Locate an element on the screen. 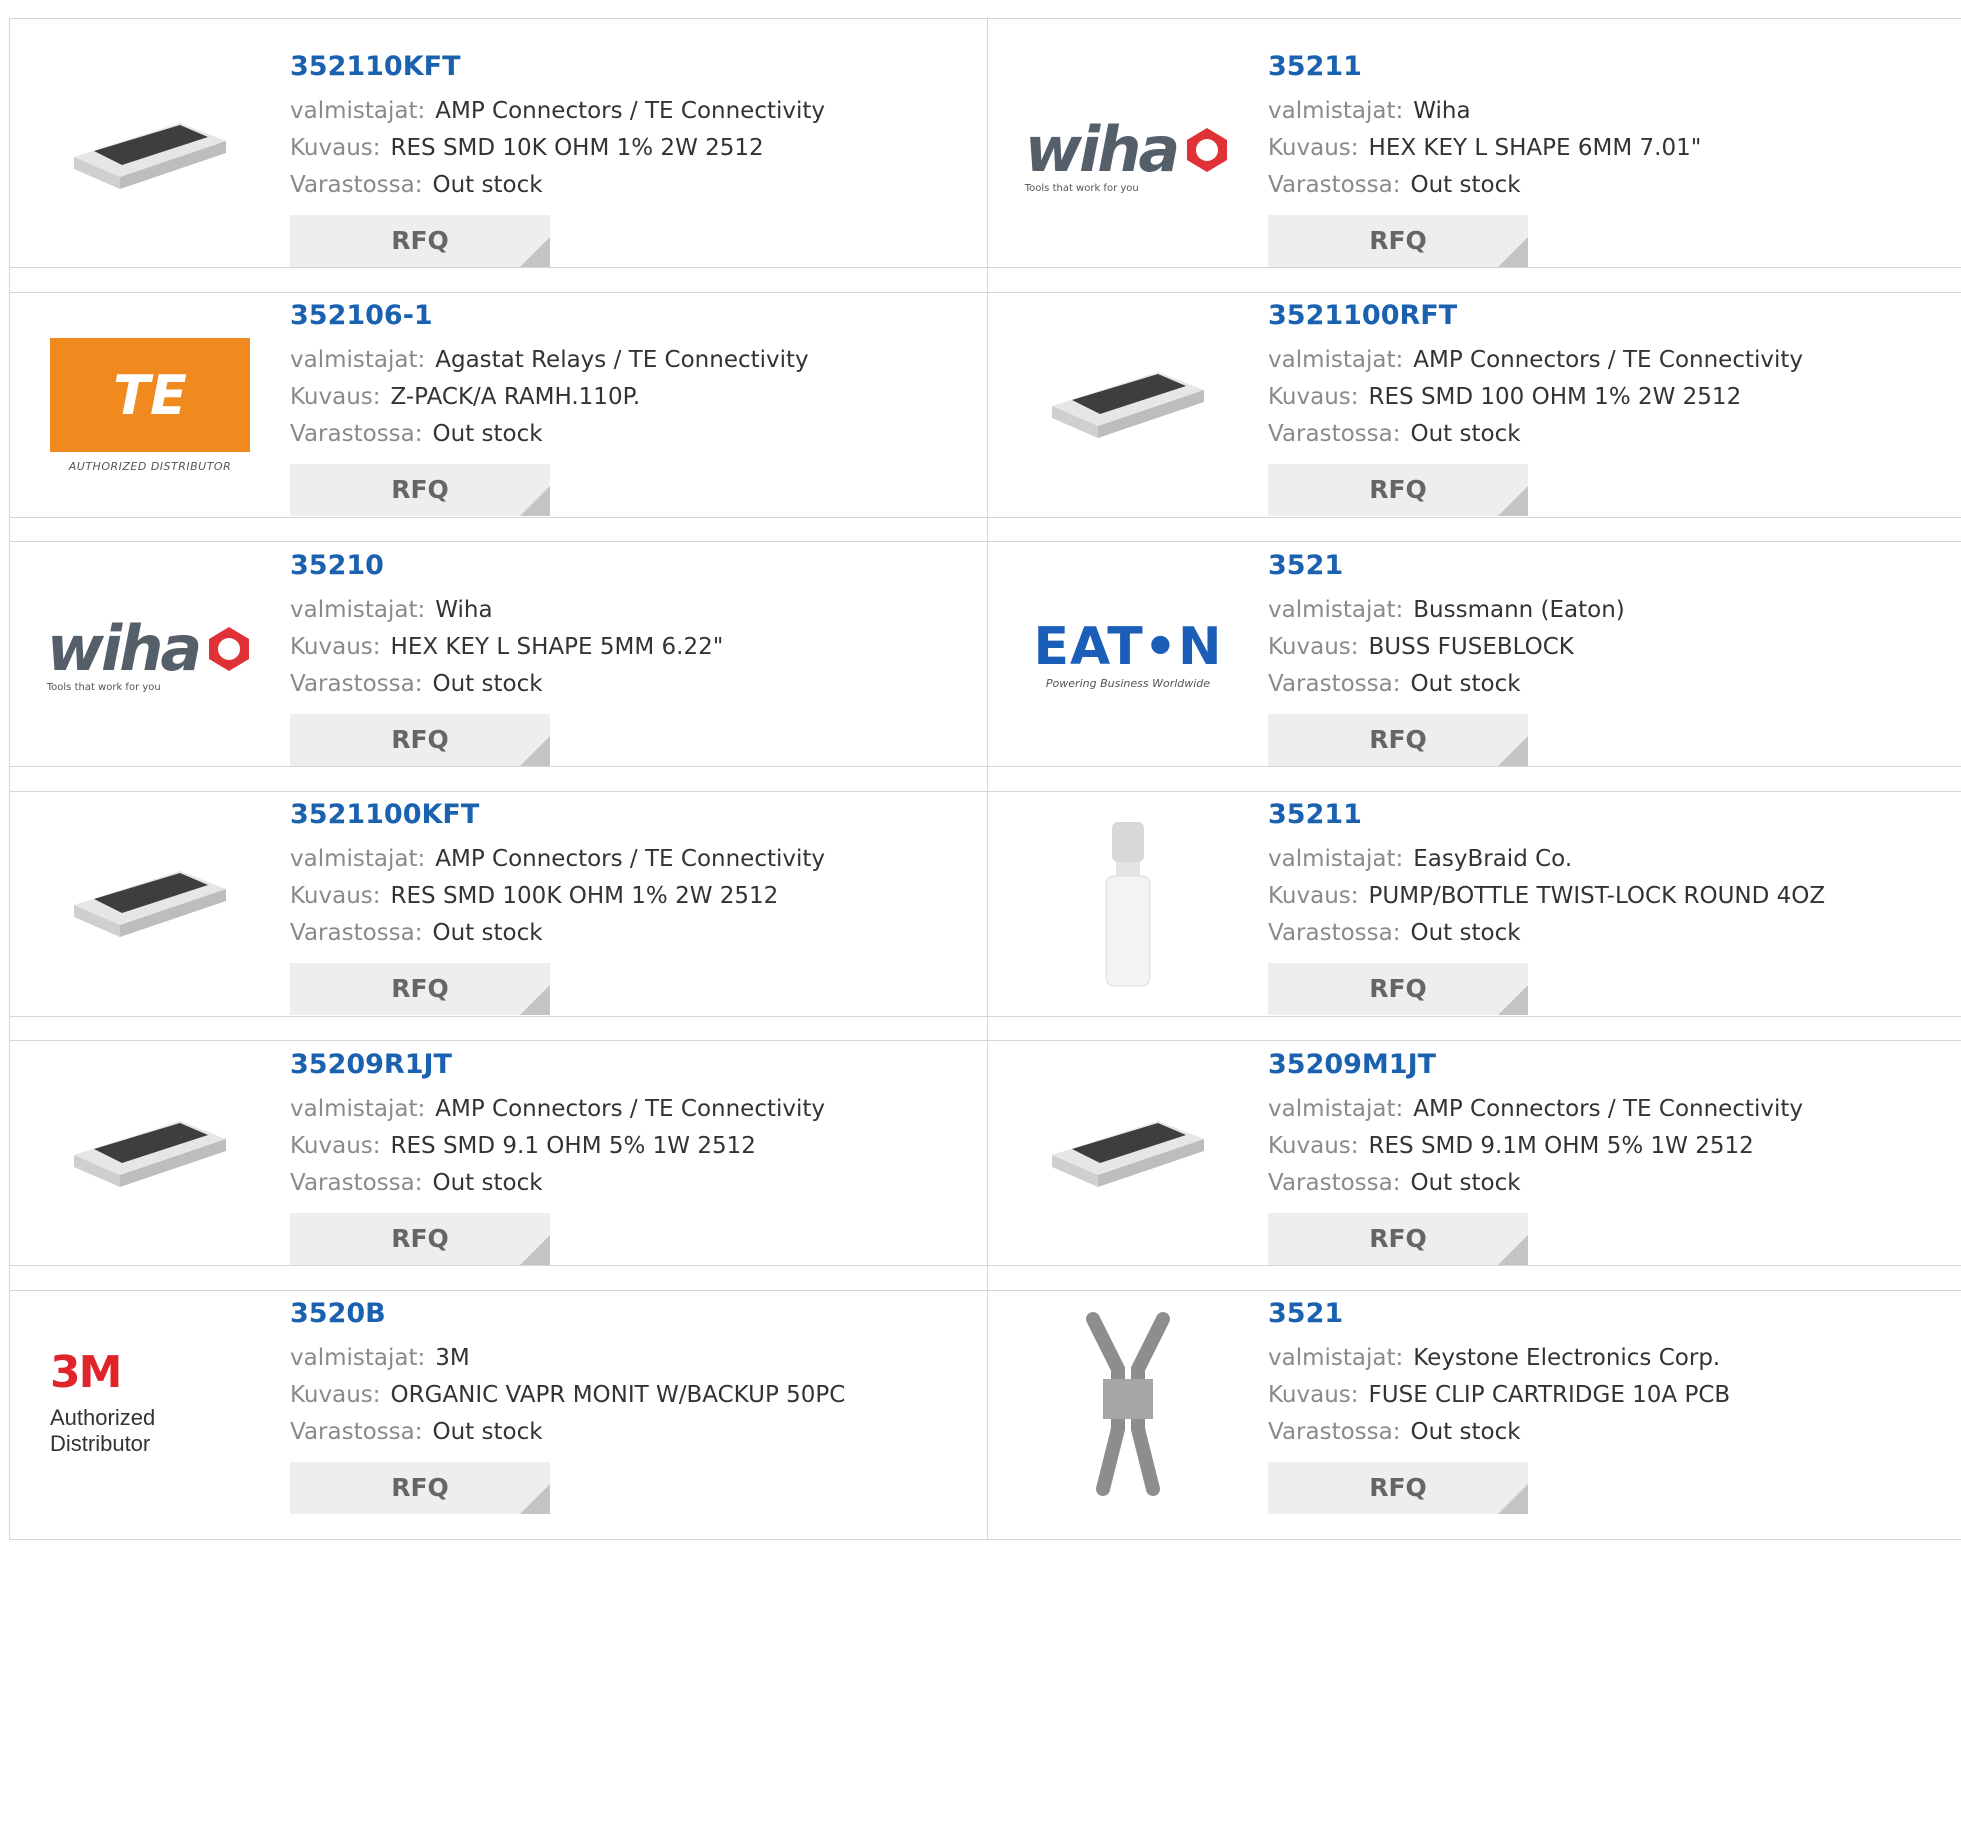  part-number-link: 352110KFT is located at coordinates (633, 67).